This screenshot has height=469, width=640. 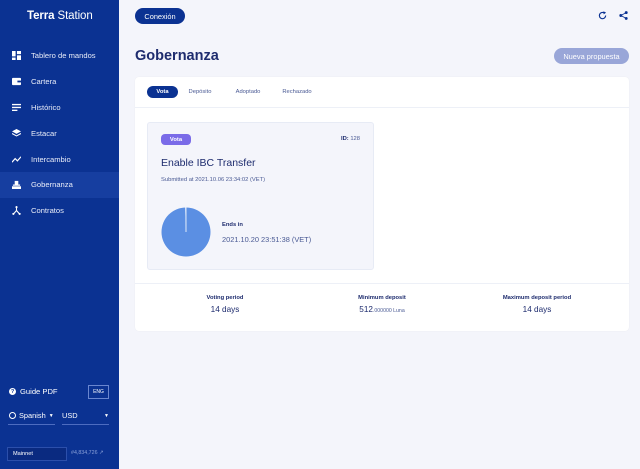 What do you see at coordinates (591, 56) in the screenshot?
I see `new-proposal-button: Nueva propuesta` at bounding box center [591, 56].